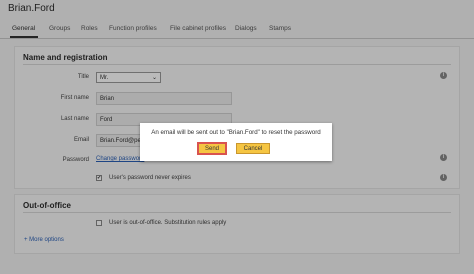 Image resolution: width=474 pixels, height=274 pixels. Describe the element at coordinates (253, 148) in the screenshot. I see `cancel-button: Cancel` at that location.